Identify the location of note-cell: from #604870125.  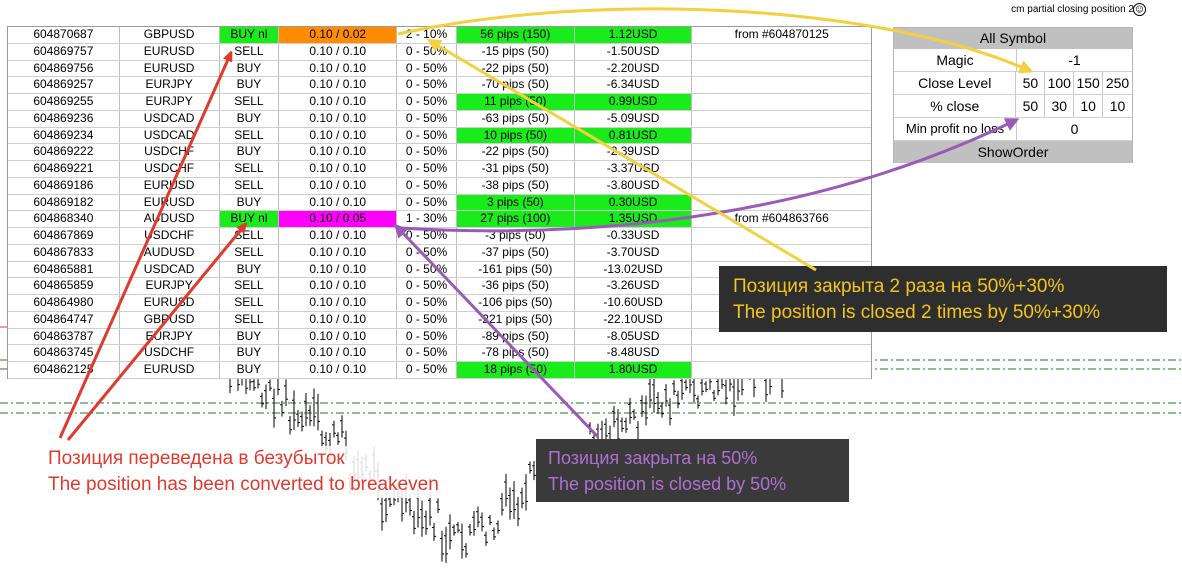
(781, 34).